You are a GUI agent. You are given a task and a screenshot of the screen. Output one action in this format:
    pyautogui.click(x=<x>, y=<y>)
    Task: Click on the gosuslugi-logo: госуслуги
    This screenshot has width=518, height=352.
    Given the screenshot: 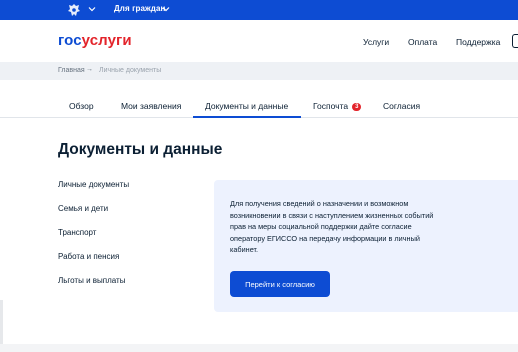 What is the action you would take?
    pyautogui.click(x=95, y=40)
    